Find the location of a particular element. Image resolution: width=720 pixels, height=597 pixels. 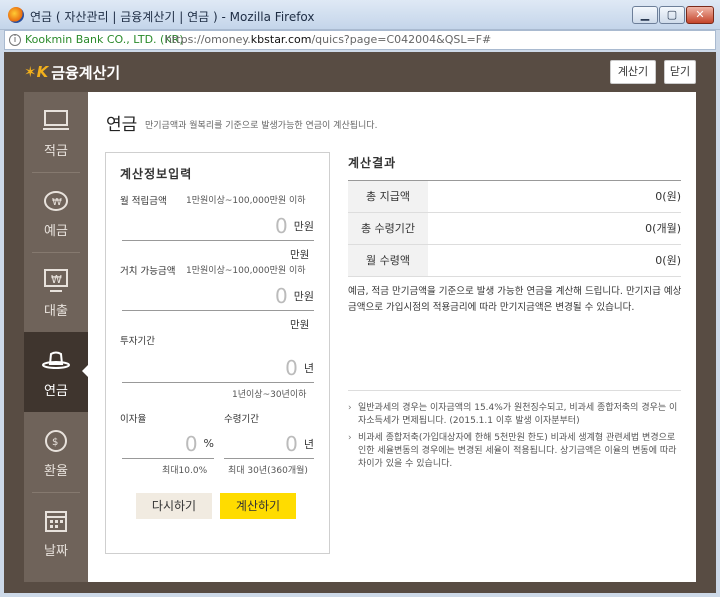

sidebar-item-exchange: $ 환율 is located at coordinates (56, 452).